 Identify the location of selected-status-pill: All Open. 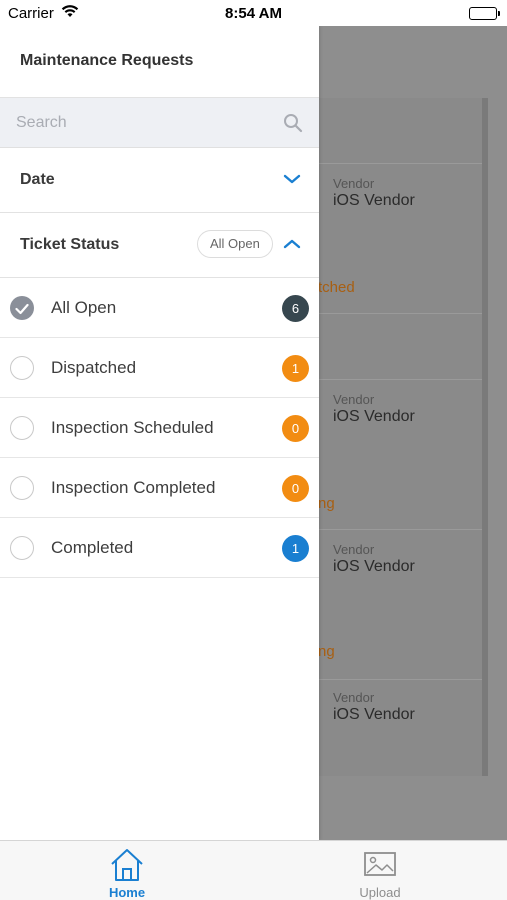
(235, 244).